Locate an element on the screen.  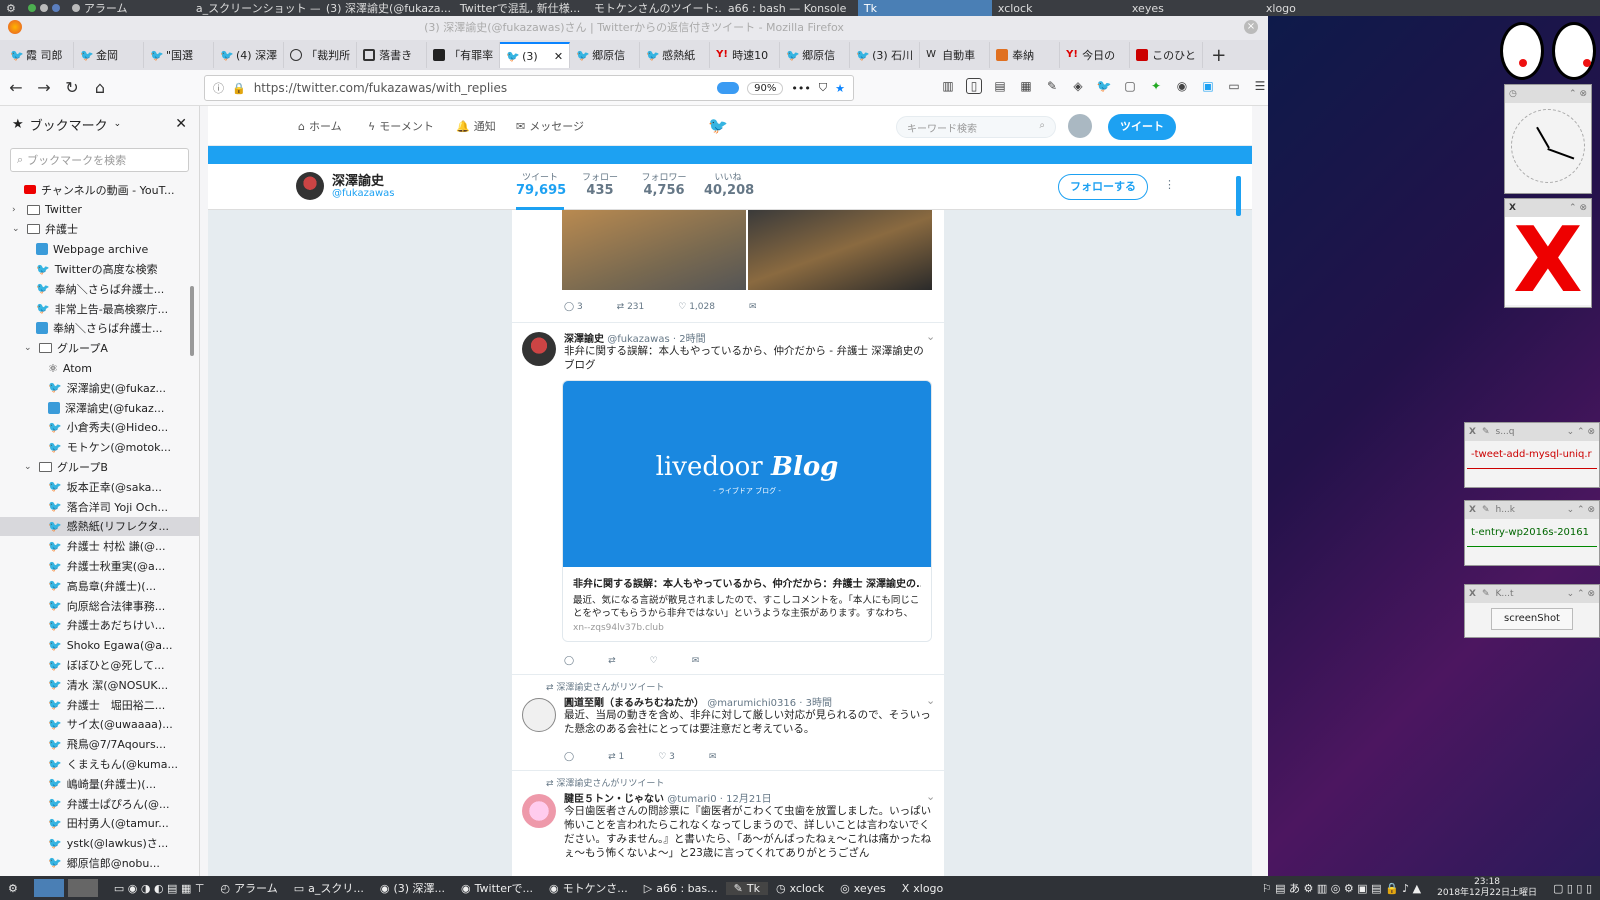
clock: 23:18 2018年12月22日土曜日 is located at coordinates (1487, 888).